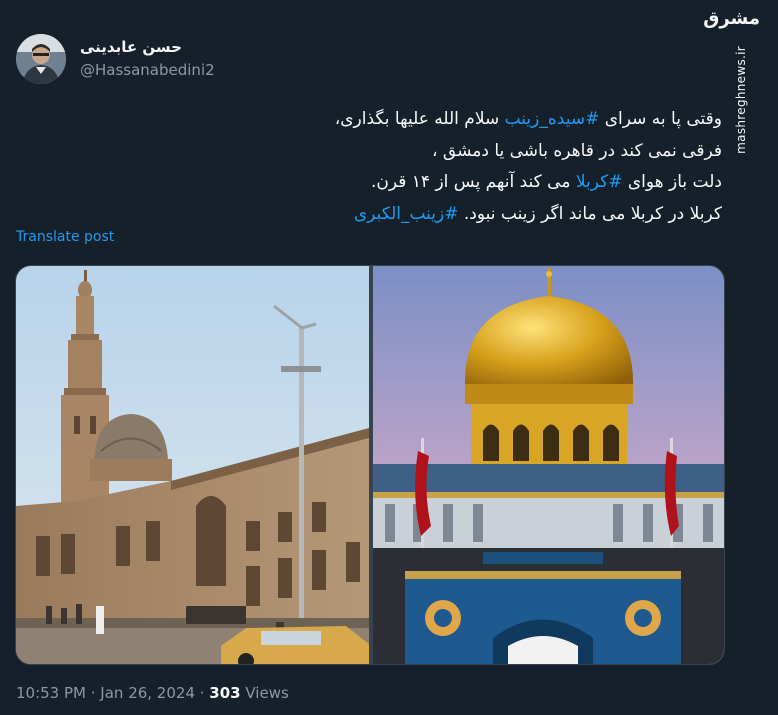 The image size is (778, 715). Describe the element at coordinates (419, 119) in the screenshot. I see `tweet-text-segment: سلام الله علیها بگذاری،` at that location.